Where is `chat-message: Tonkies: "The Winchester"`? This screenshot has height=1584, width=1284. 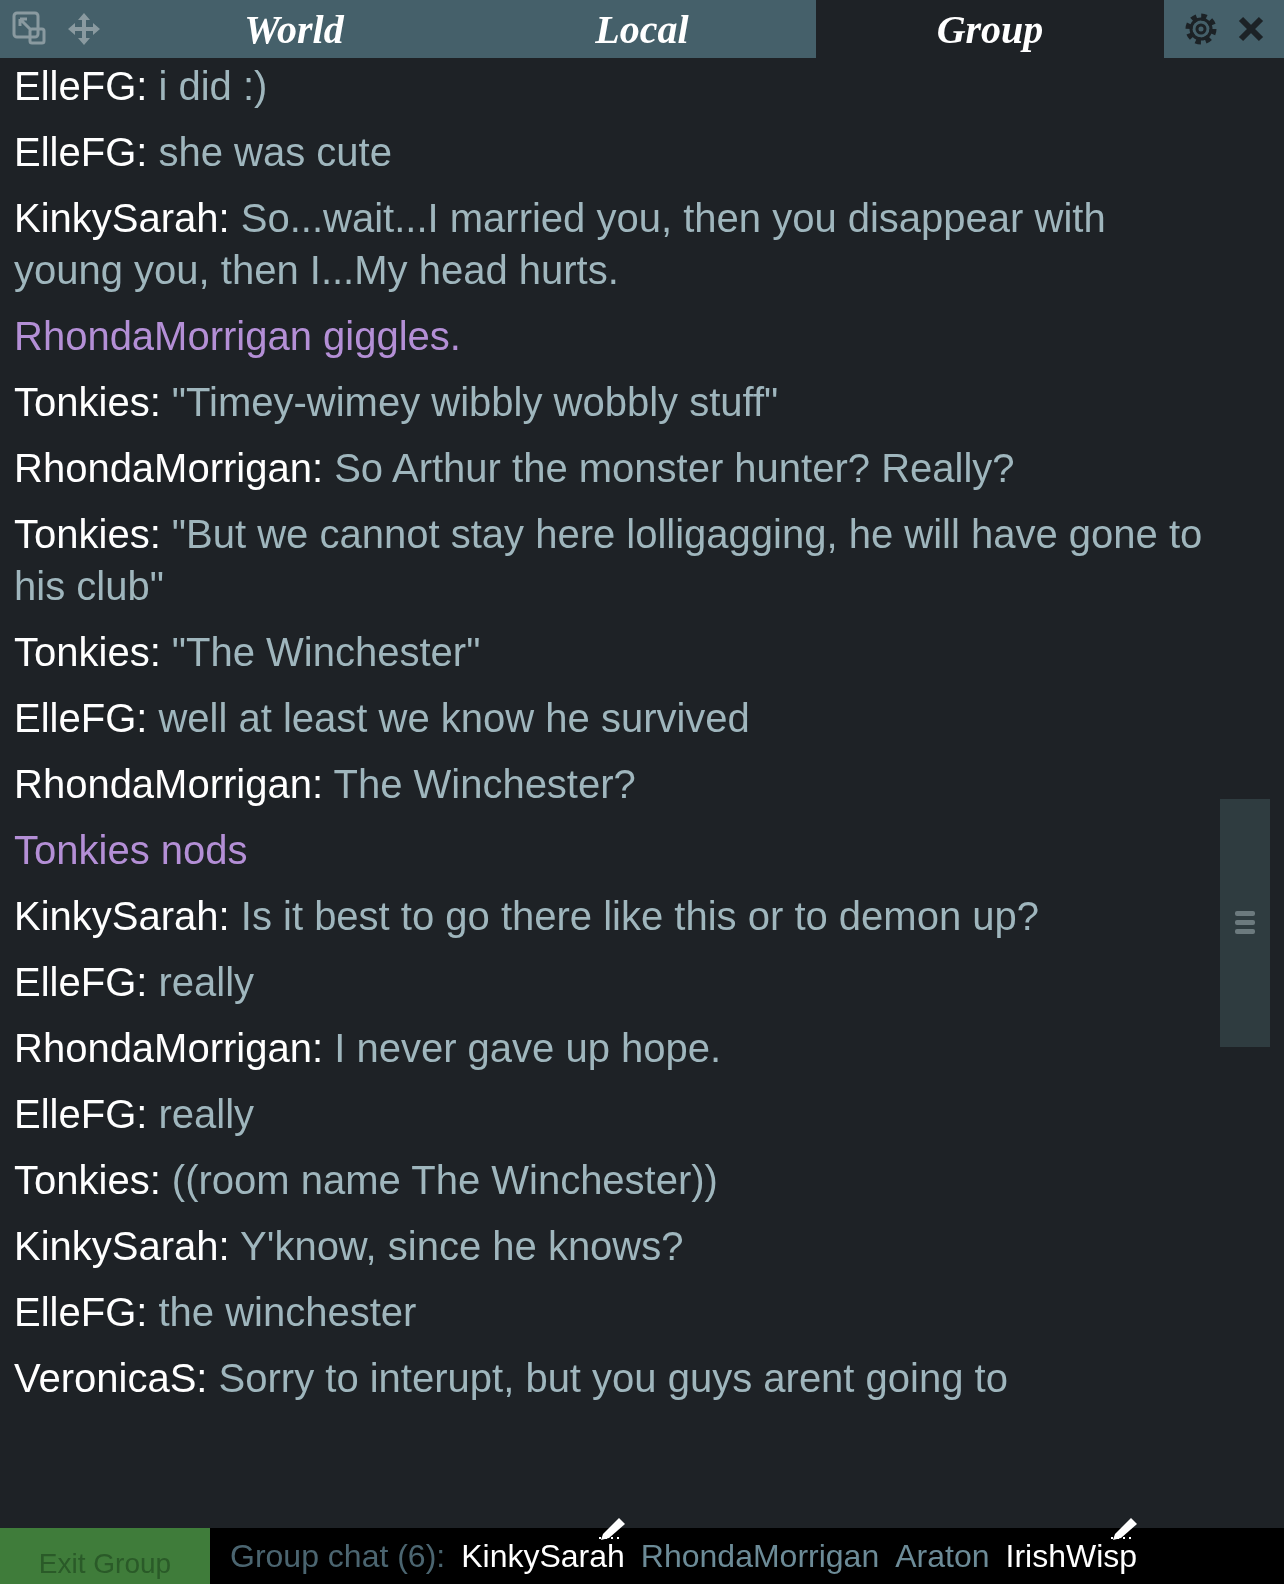
chat-message: Tonkies: "The Winchester" is located at coordinates (248, 652).